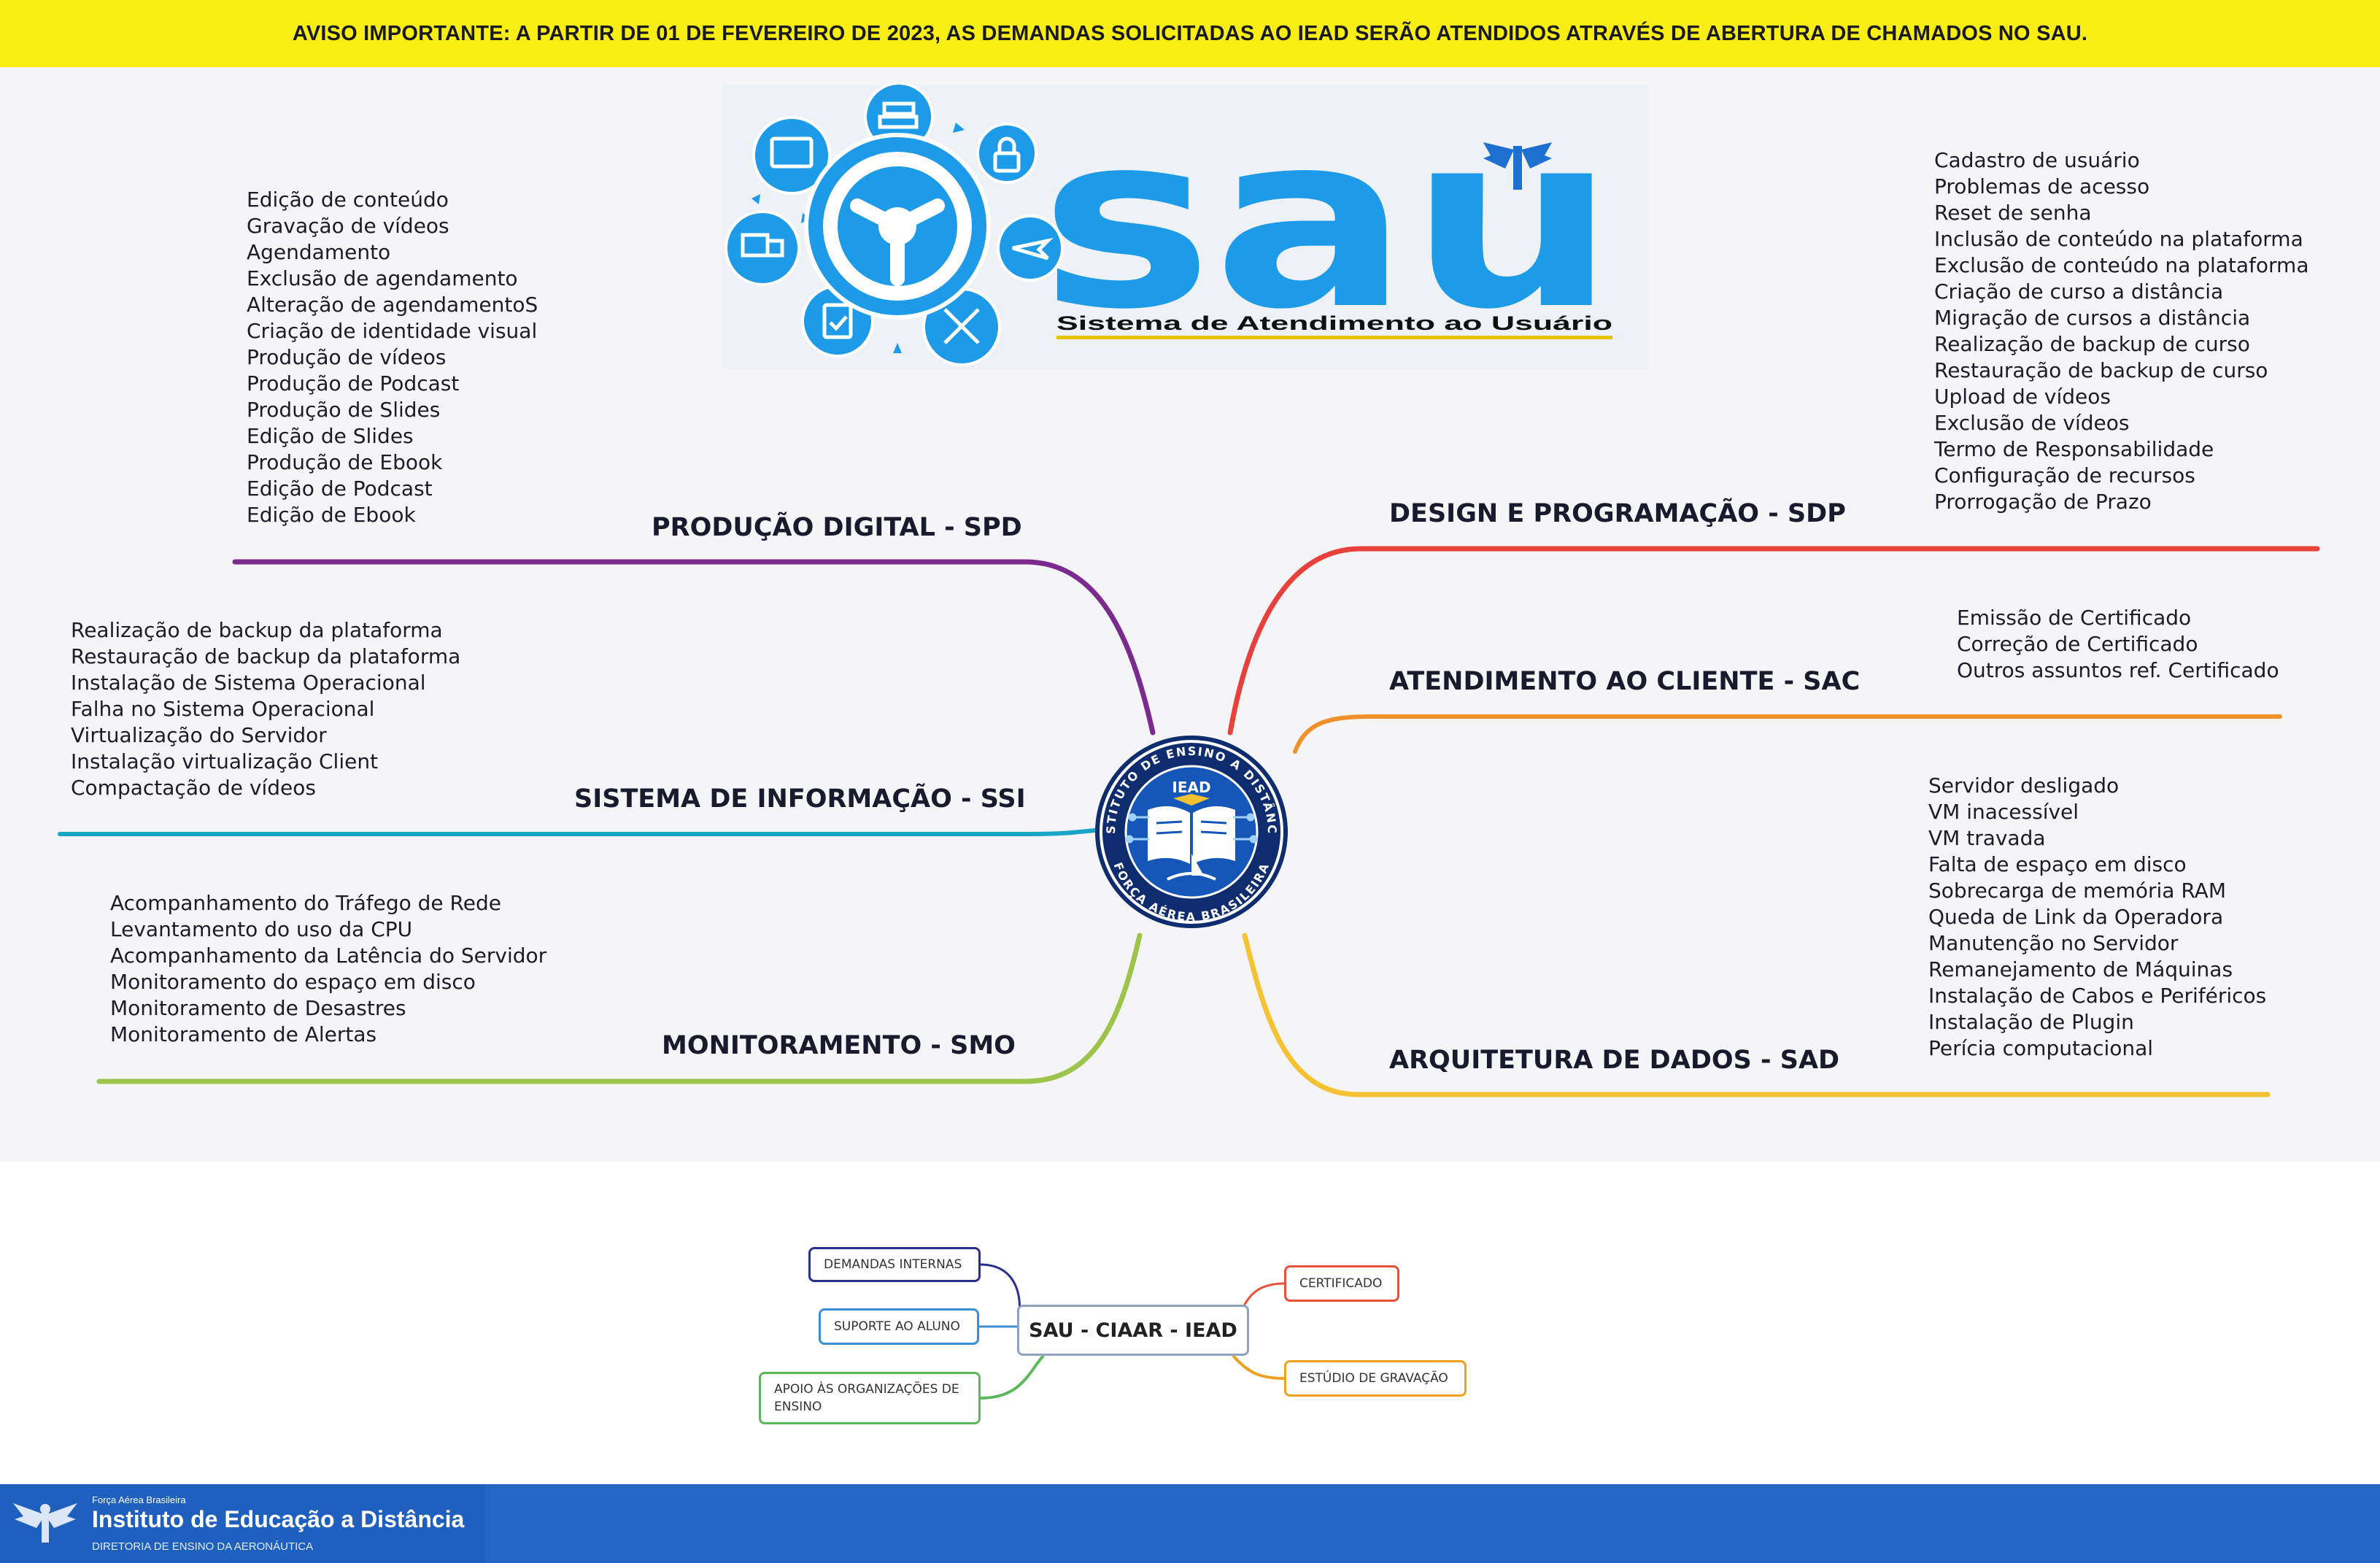  Describe the element at coordinates (203, 1546) in the screenshot. I see `footer-subtitle: DIRETORIA DE ENSINO DA AERONÁUTICA` at that location.